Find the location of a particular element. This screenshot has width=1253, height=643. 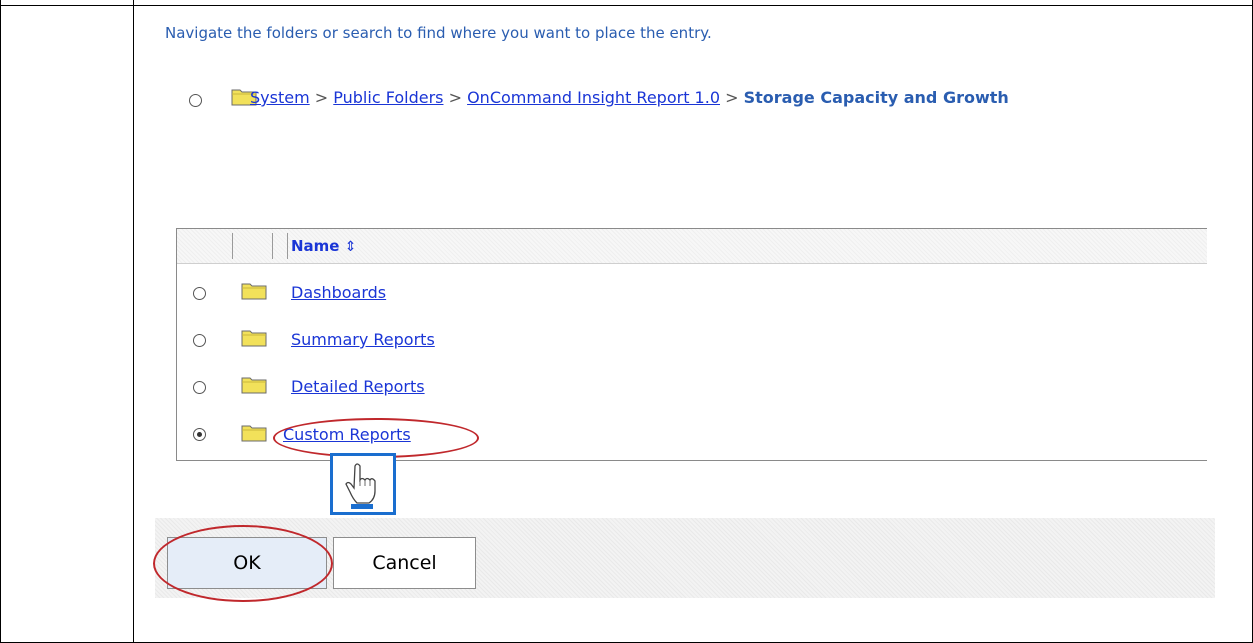

row-radio-dashboards is located at coordinates (199, 293).